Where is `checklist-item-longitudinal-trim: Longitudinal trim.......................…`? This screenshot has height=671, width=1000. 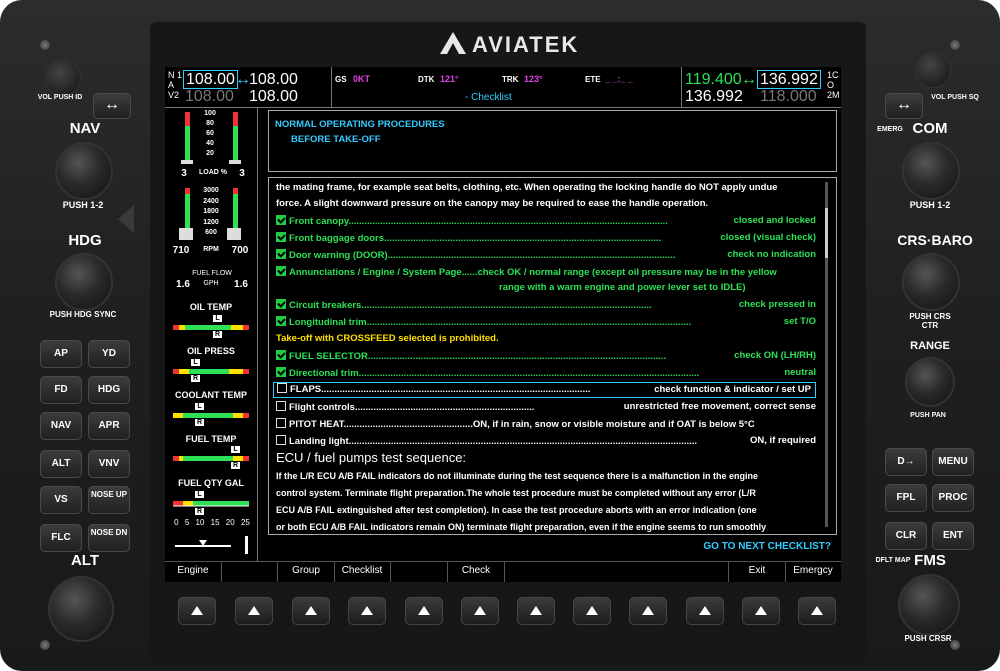
checklist-item-longitudinal-trim: Longitudinal trim.......................… is located at coordinates (546, 322).